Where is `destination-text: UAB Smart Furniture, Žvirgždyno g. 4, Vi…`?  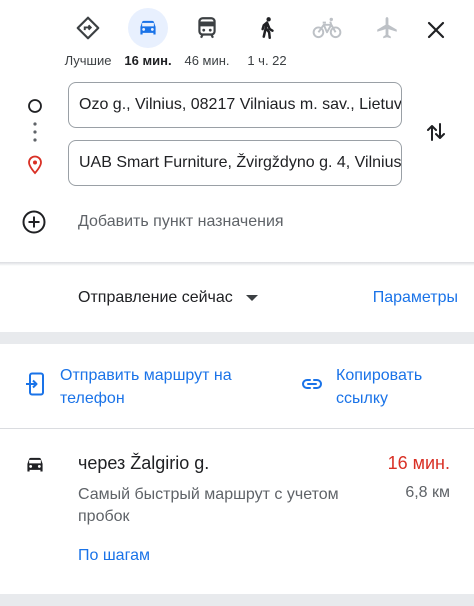 destination-text: UAB Smart Furniture, Žvirgždyno g. 4, Vi… is located at coordinates (240, 162).